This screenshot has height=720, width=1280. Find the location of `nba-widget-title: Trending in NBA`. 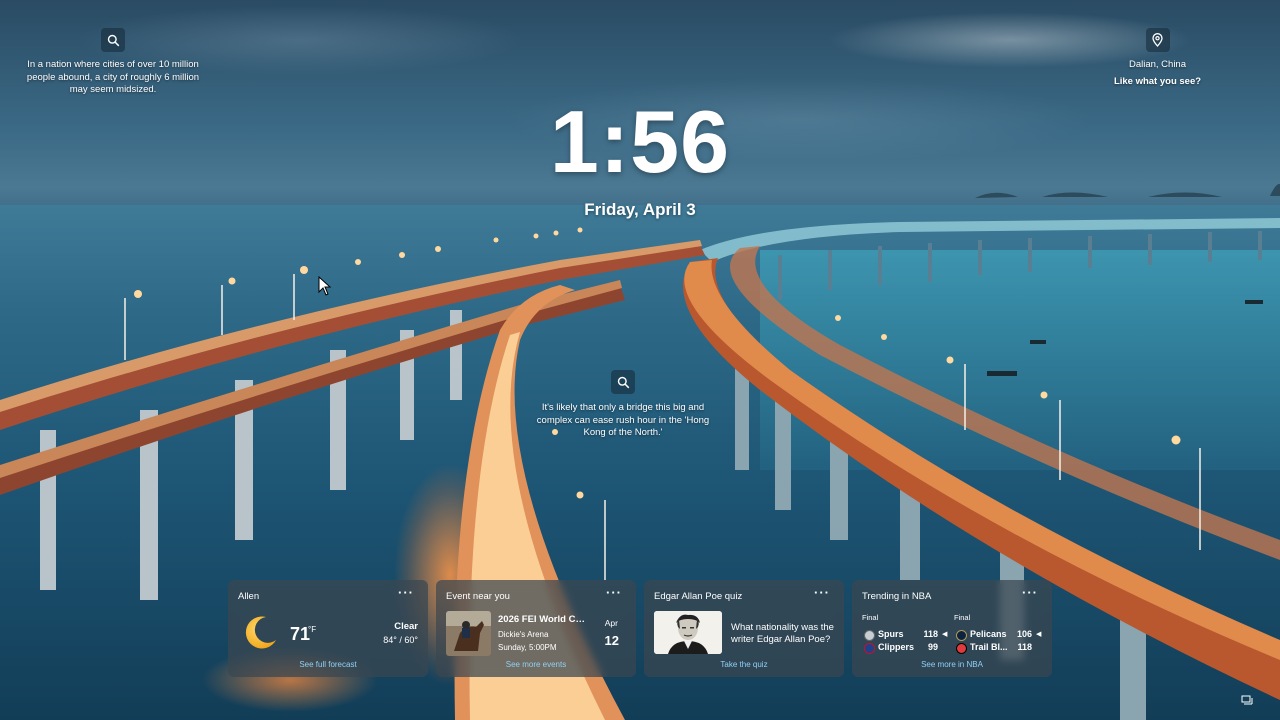

nba-widget-title: Trending in NBA is located at coordinates (897, 596).